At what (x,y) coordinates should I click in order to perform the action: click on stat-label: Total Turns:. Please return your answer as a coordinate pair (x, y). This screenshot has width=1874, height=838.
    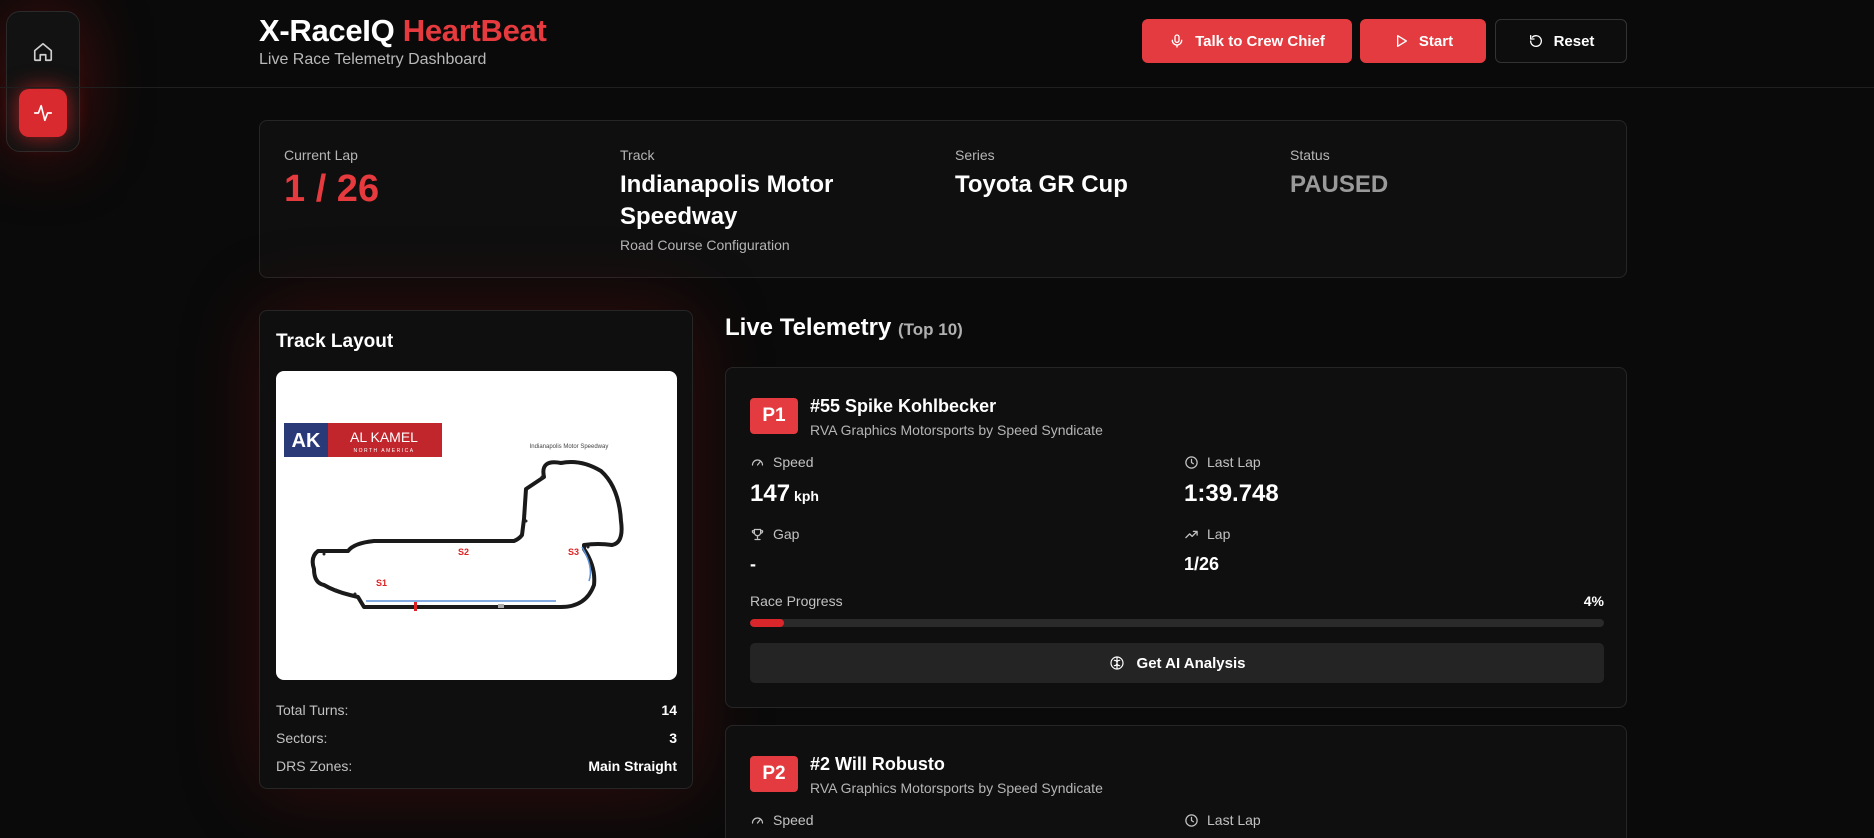
    Looking at the image, I should click on (312, 710).